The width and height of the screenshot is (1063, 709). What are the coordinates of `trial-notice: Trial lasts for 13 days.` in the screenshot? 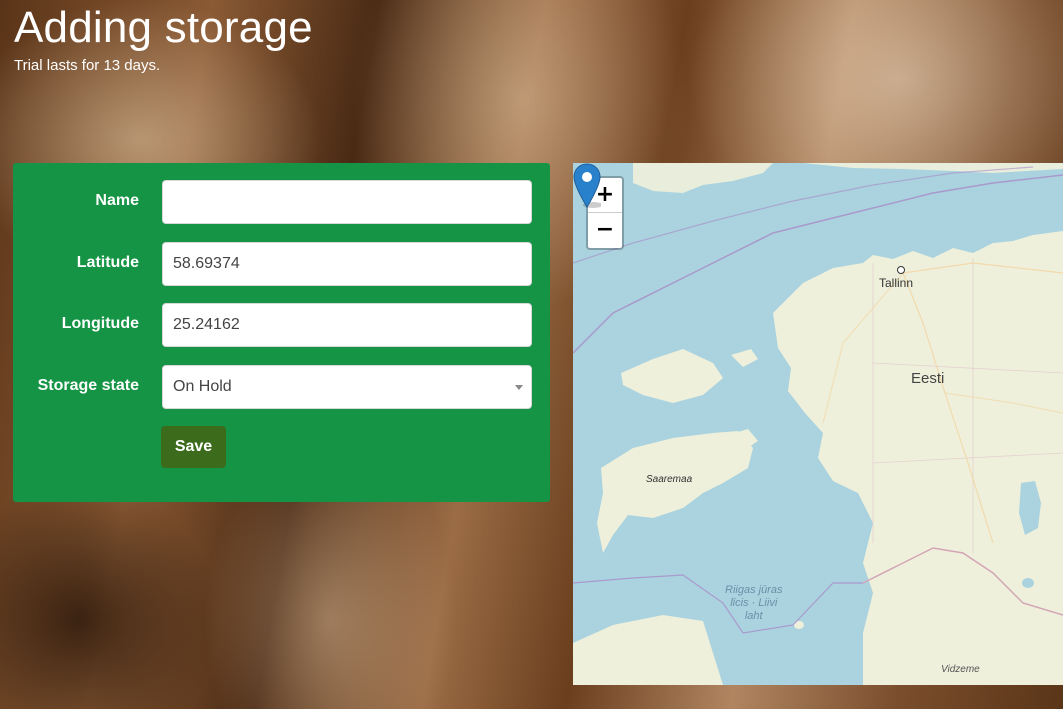 It's located at (87, 65).